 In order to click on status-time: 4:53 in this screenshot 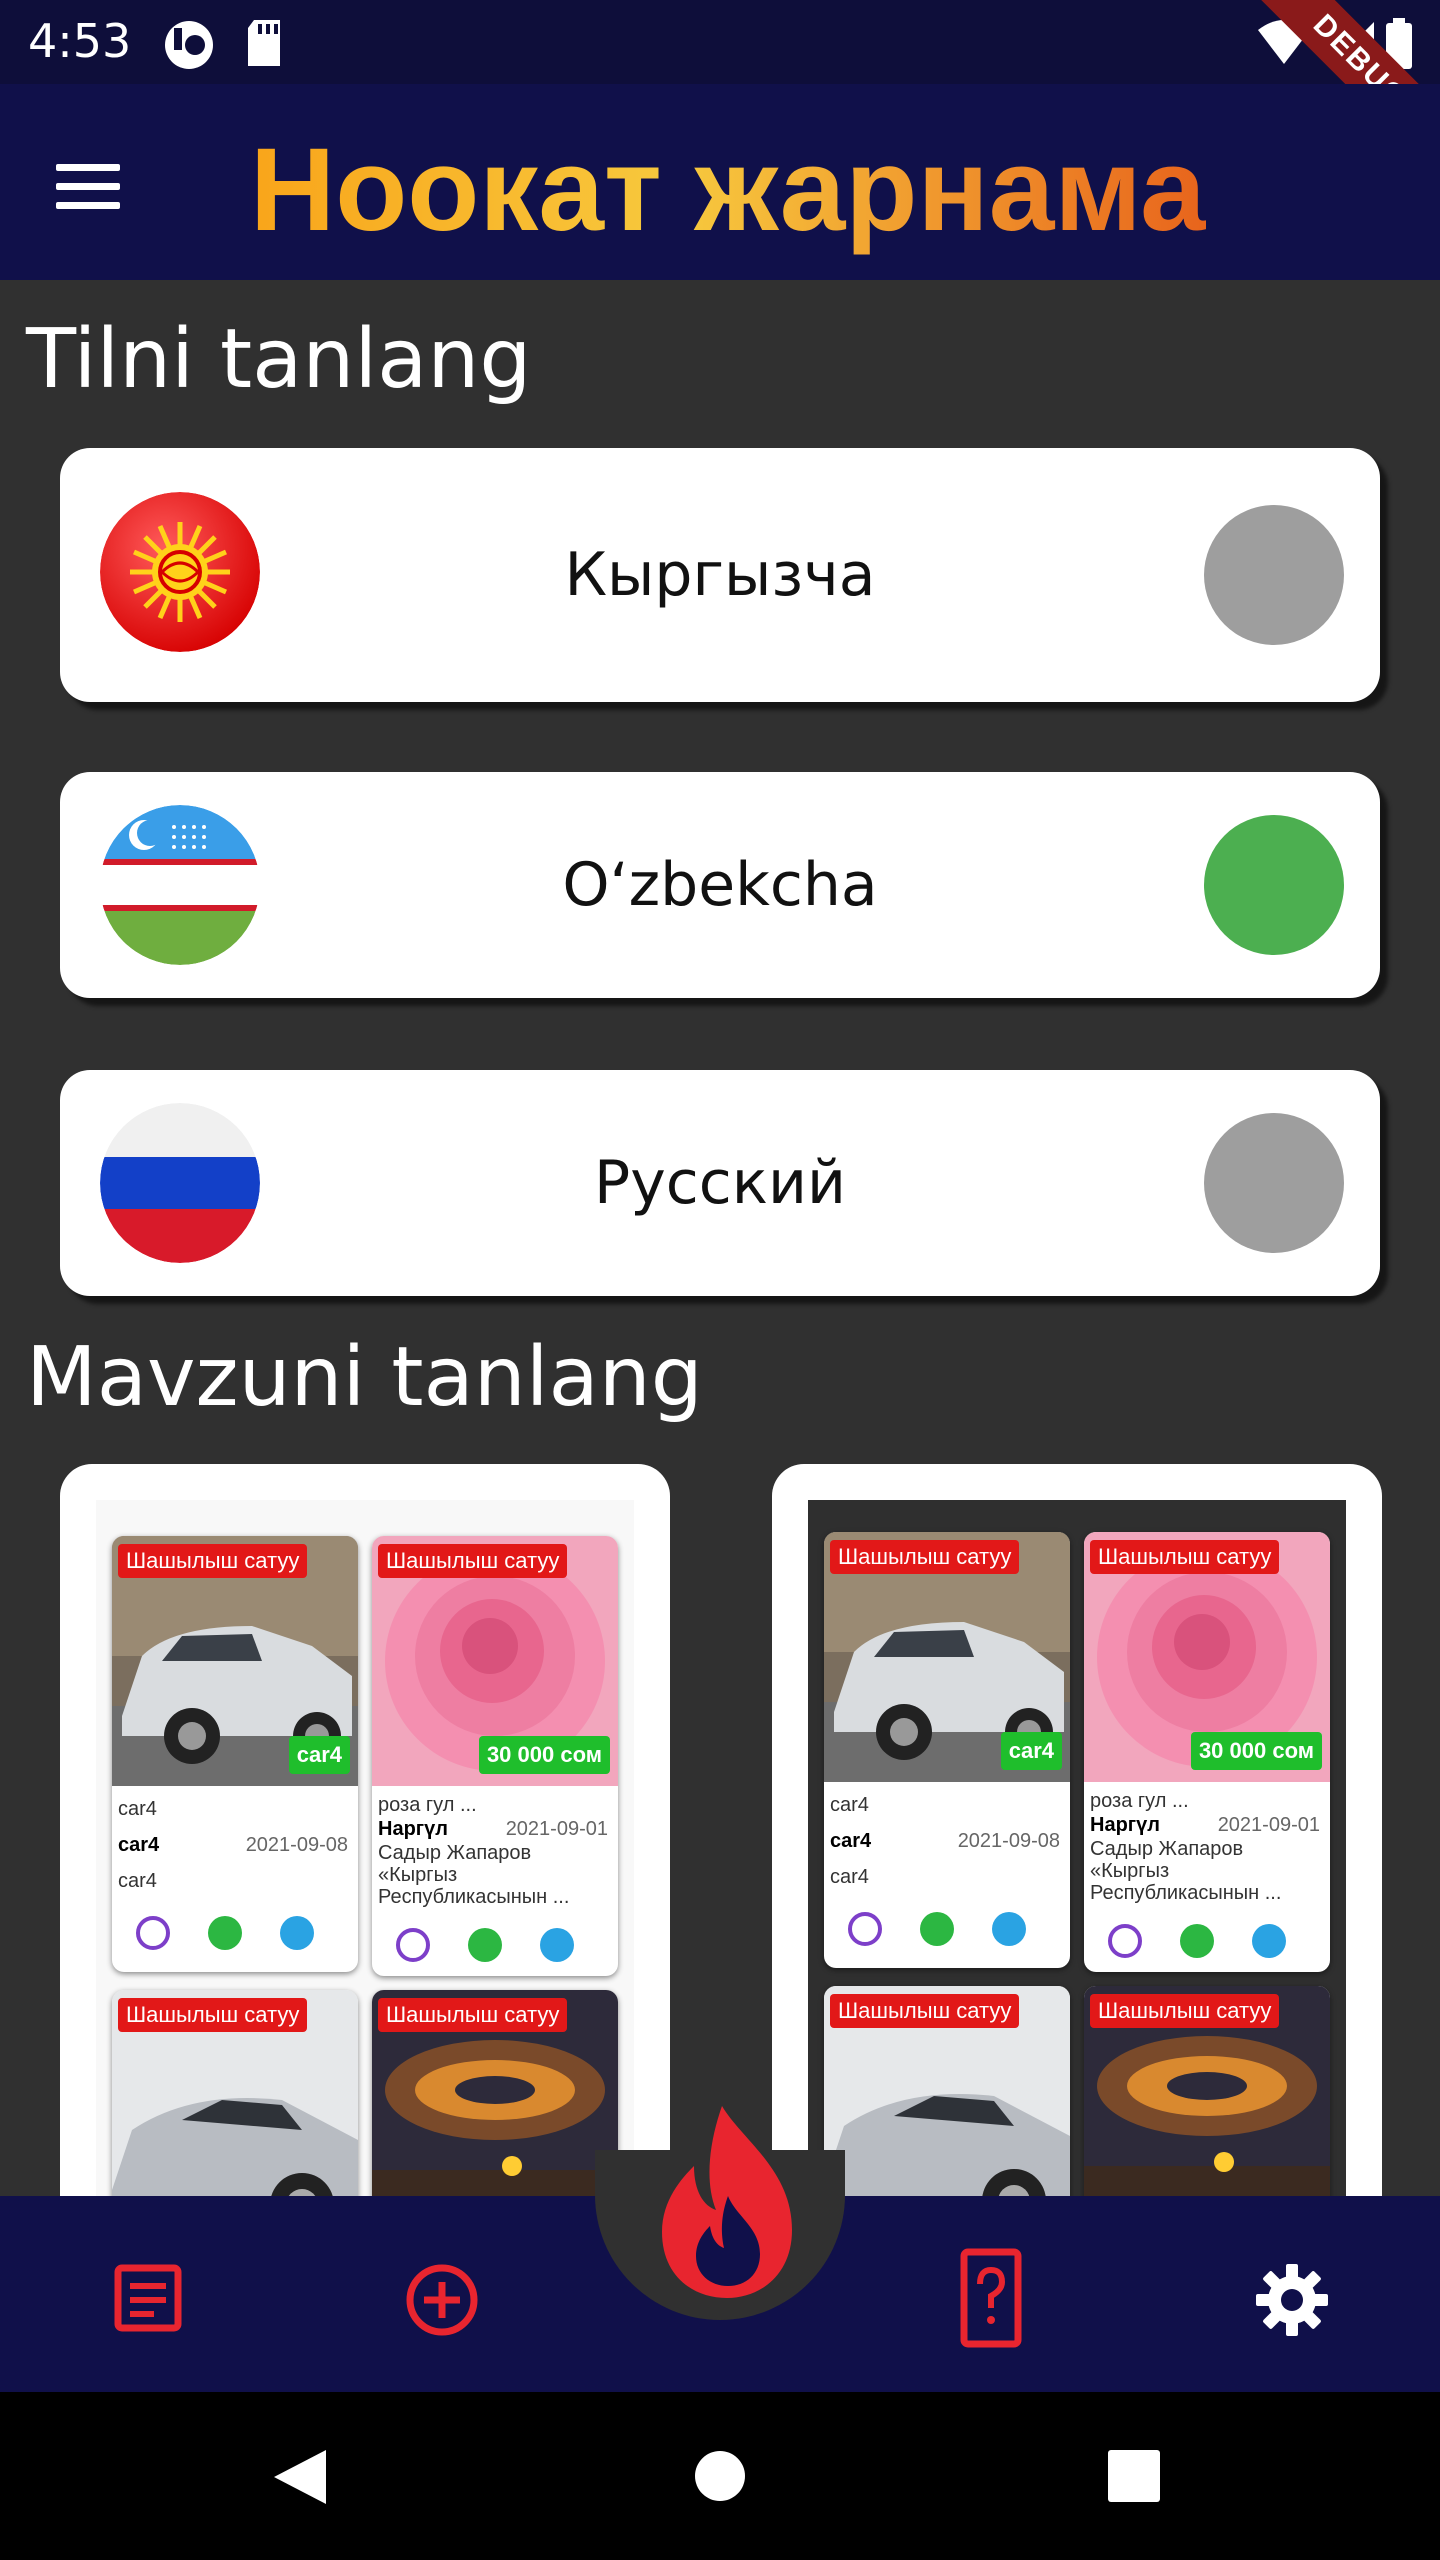, I will do `click(80, 41)`.